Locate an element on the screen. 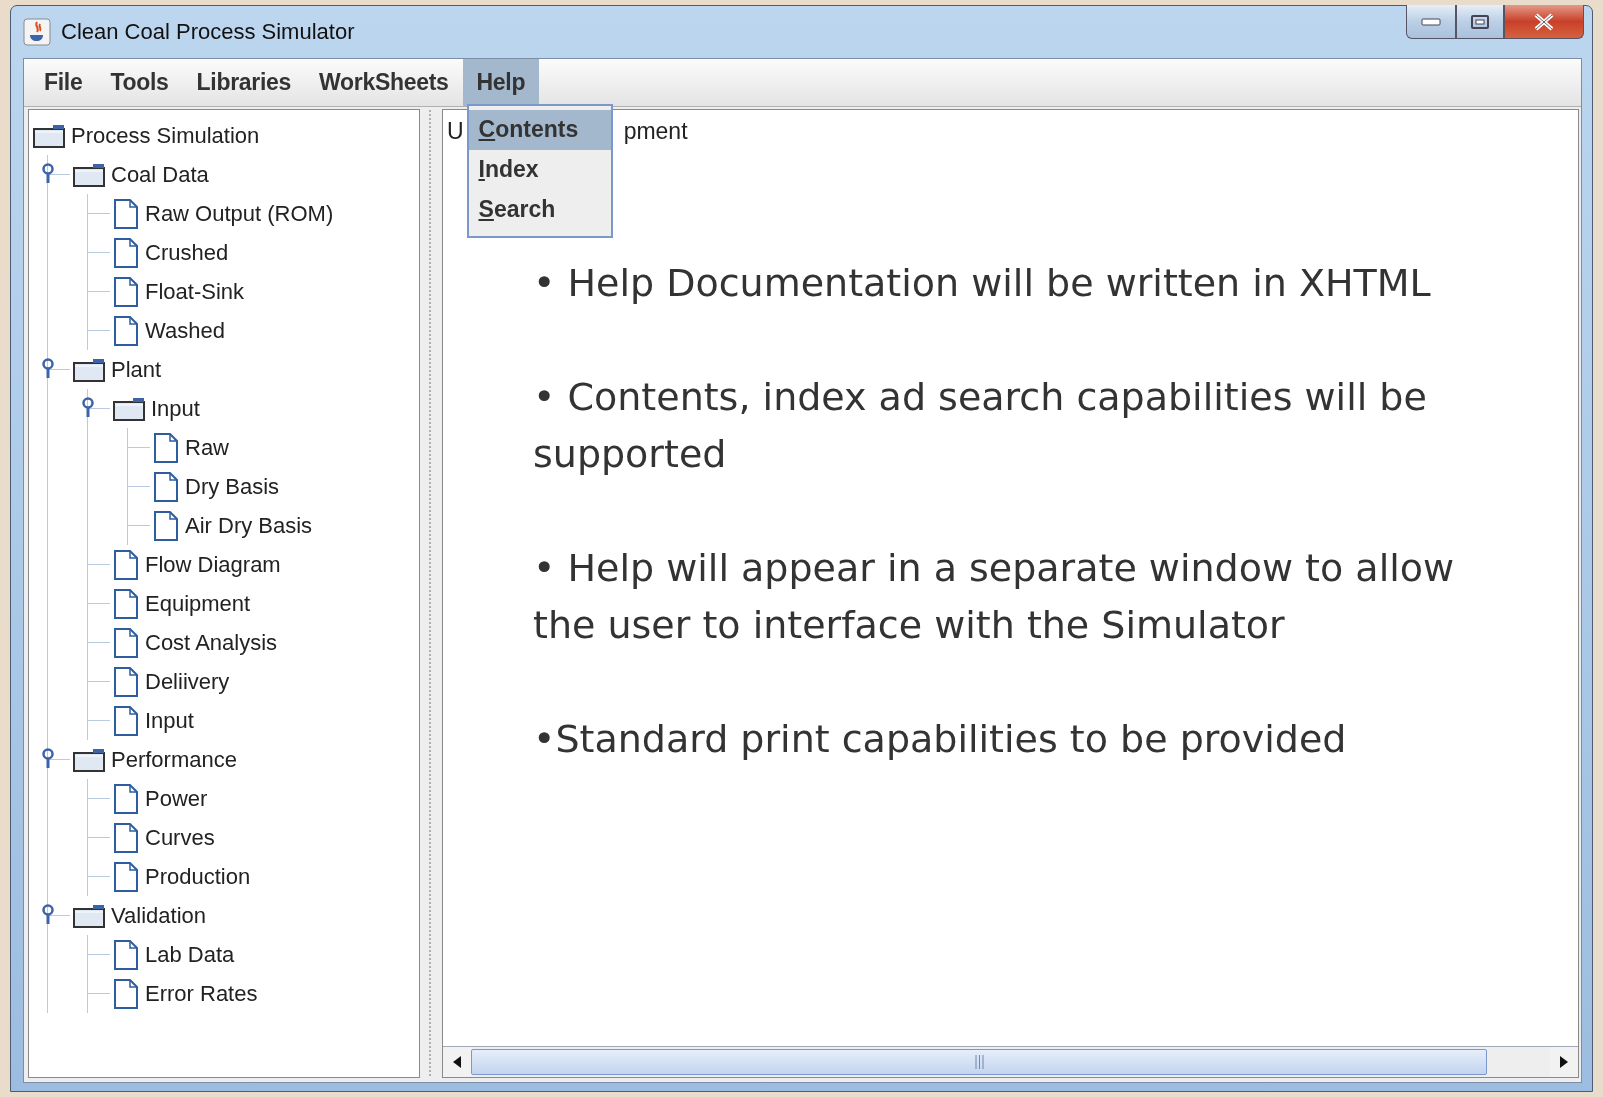 Image resolution: width=1603 pixels, height=1097 pixels. tree-item: Production is located at coordinates (198, 876).